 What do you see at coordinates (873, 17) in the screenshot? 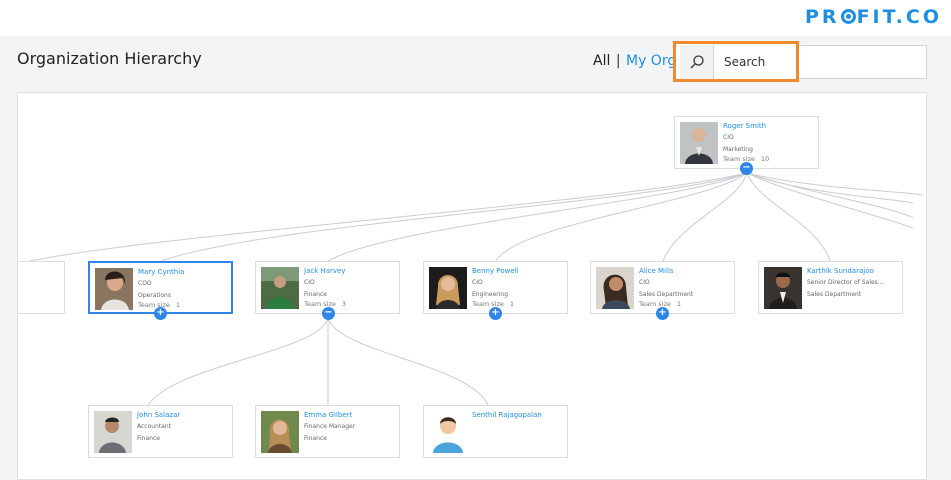
I see `profit-logo: PR FIT.CO` at bounding box center [873, 17].